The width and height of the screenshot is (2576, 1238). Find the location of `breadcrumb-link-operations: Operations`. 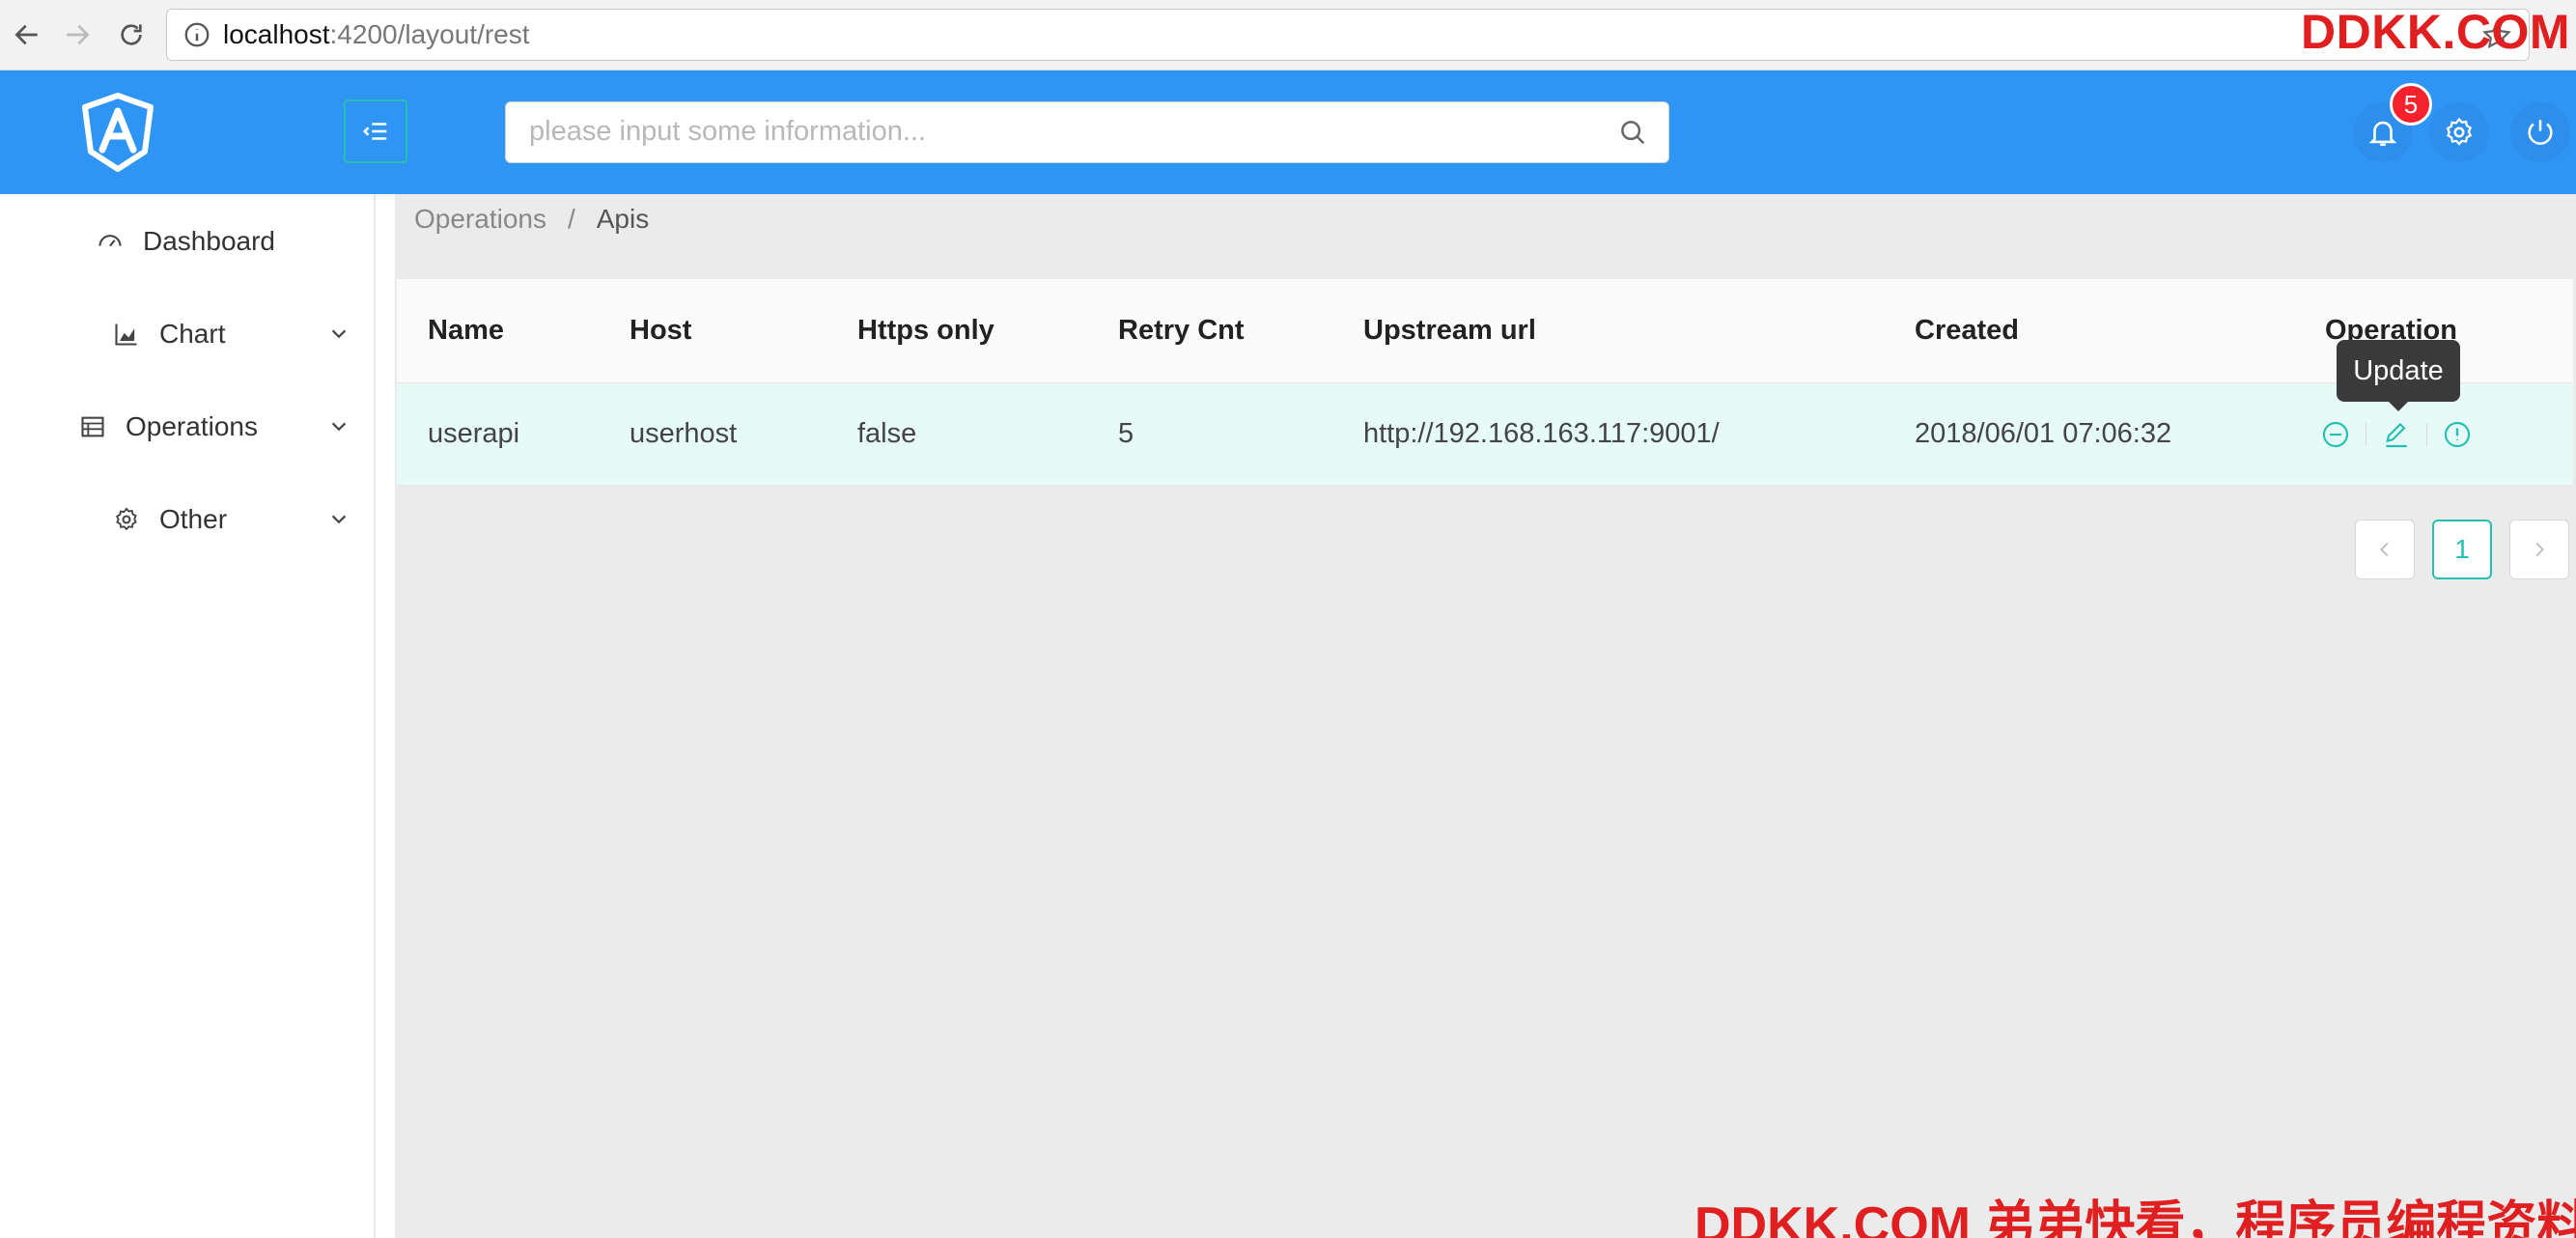

breadcrumb-link-operations: Operations is located at coordinates (480, 219).